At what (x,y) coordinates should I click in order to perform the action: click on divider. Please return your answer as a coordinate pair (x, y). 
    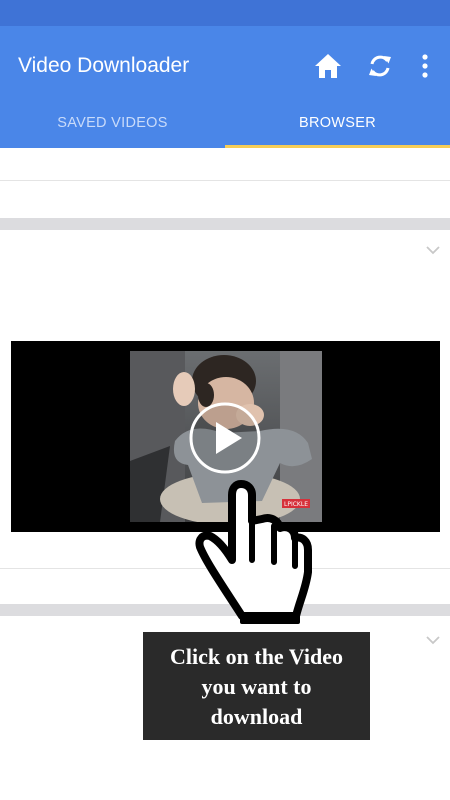
    Looking at the image, I should click on (225, 180).